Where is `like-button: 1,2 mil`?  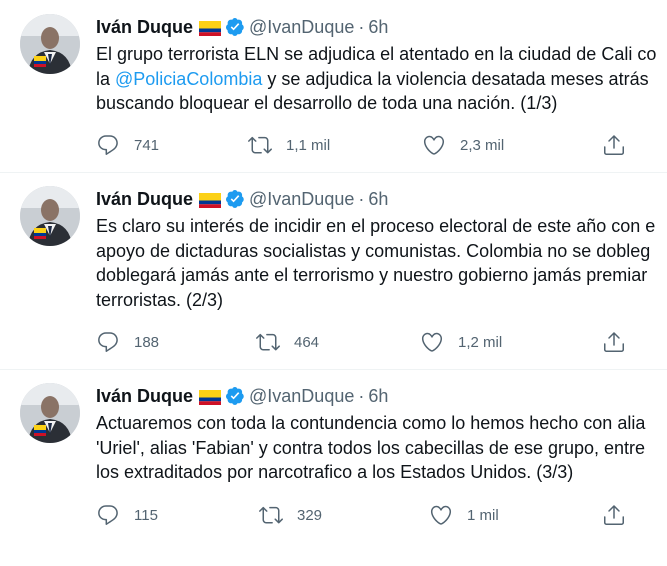
like-button: 1,2 mil is located at coordinates (461, 342).